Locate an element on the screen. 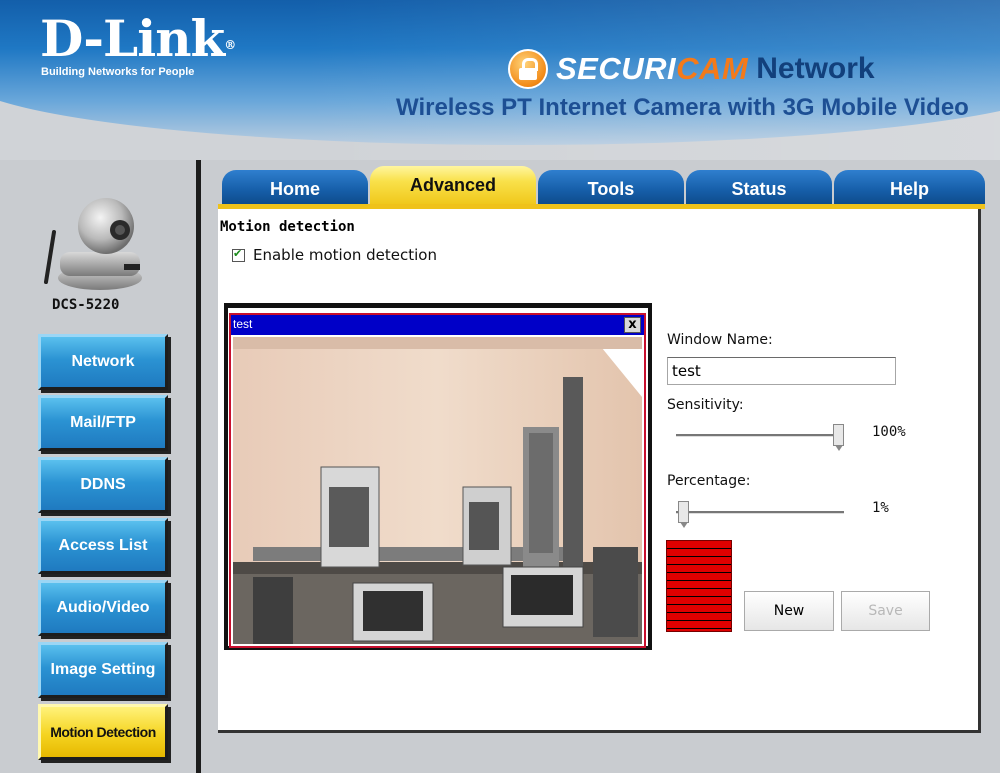  sensitivity-slider-thumb is located at coordinates (838, 437).